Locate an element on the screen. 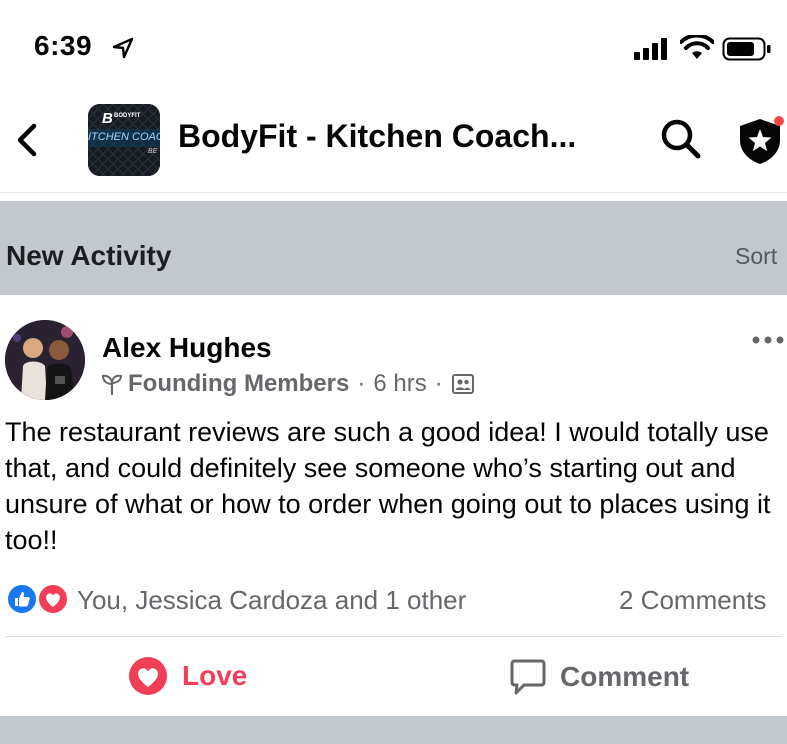  sort-button: Sort is located at coordinates (756, 256).